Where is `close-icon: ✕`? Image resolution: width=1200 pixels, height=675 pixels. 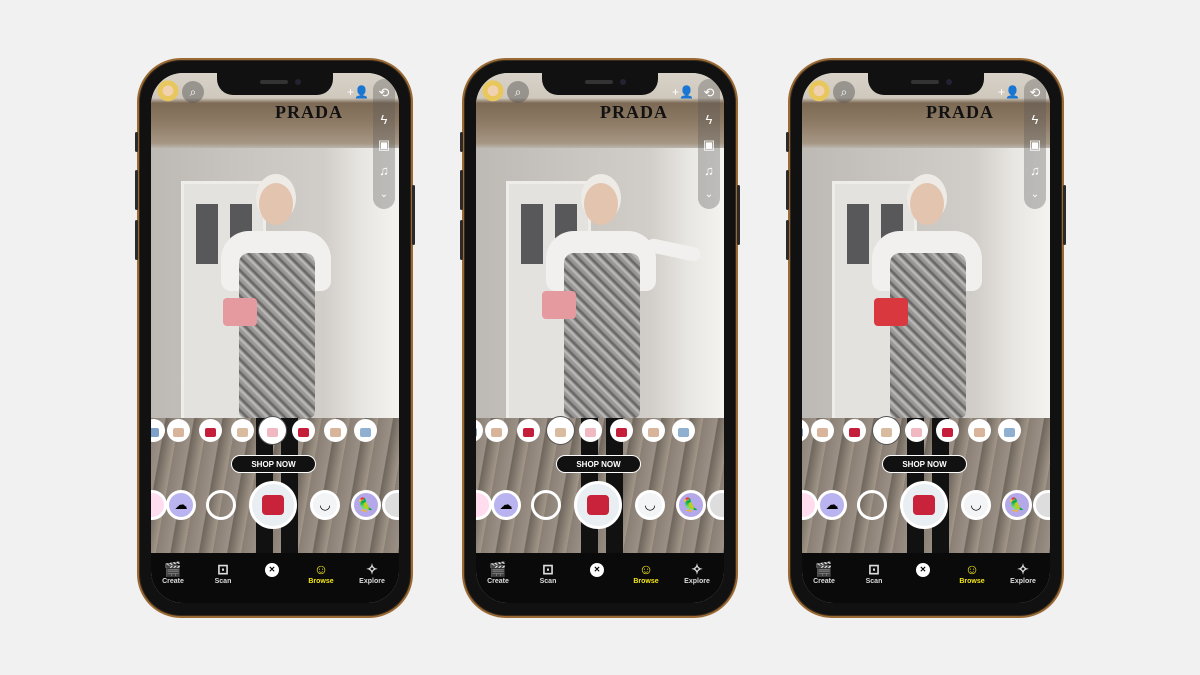
close-icon: ✕ is located at coordinates (923, 570).